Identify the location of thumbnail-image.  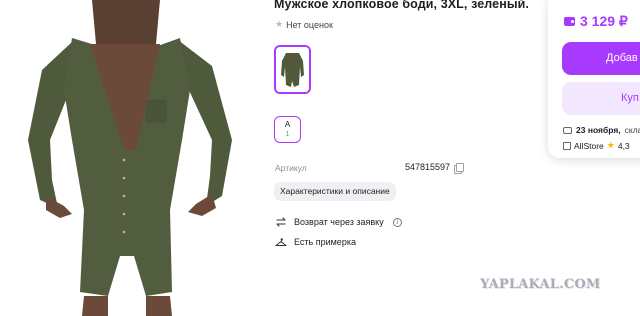
(292, 69).